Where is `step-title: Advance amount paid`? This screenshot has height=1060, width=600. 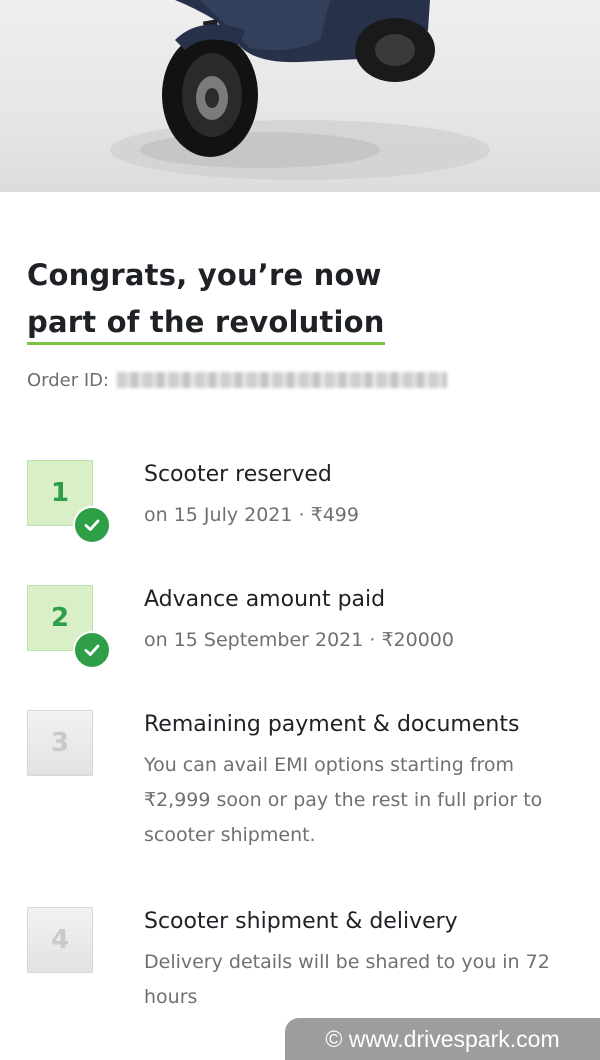
step-title: Advance amount paid is located at coordinates (265, 599).